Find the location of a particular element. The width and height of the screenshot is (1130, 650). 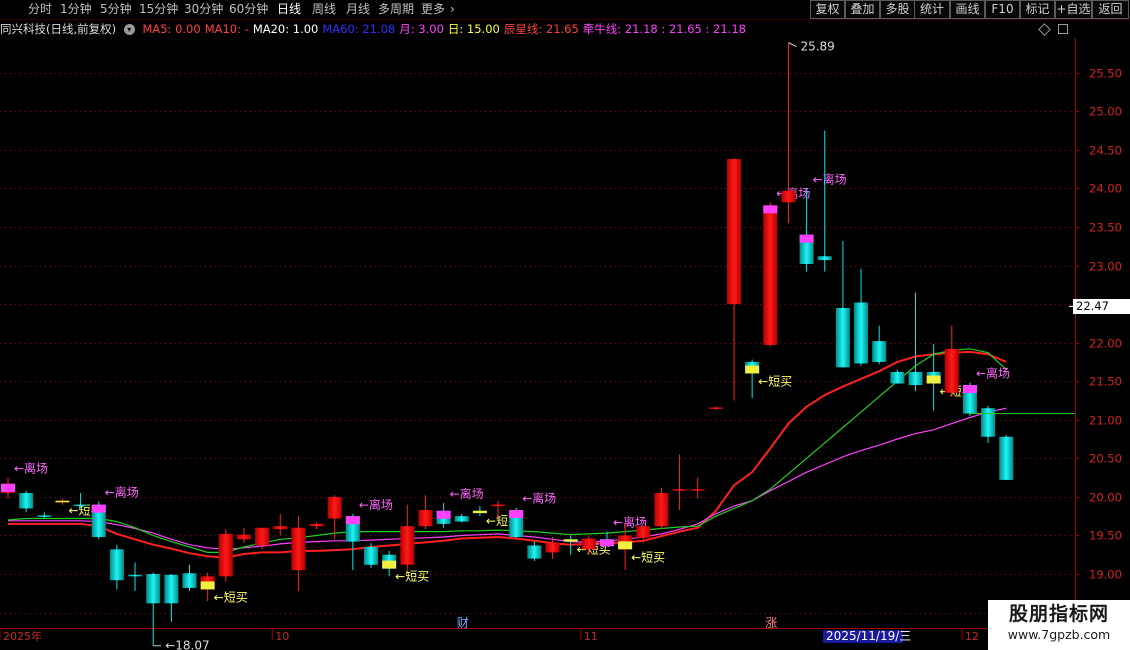

y-tick-label: 20.50 is located at coordinates (1105, 459).